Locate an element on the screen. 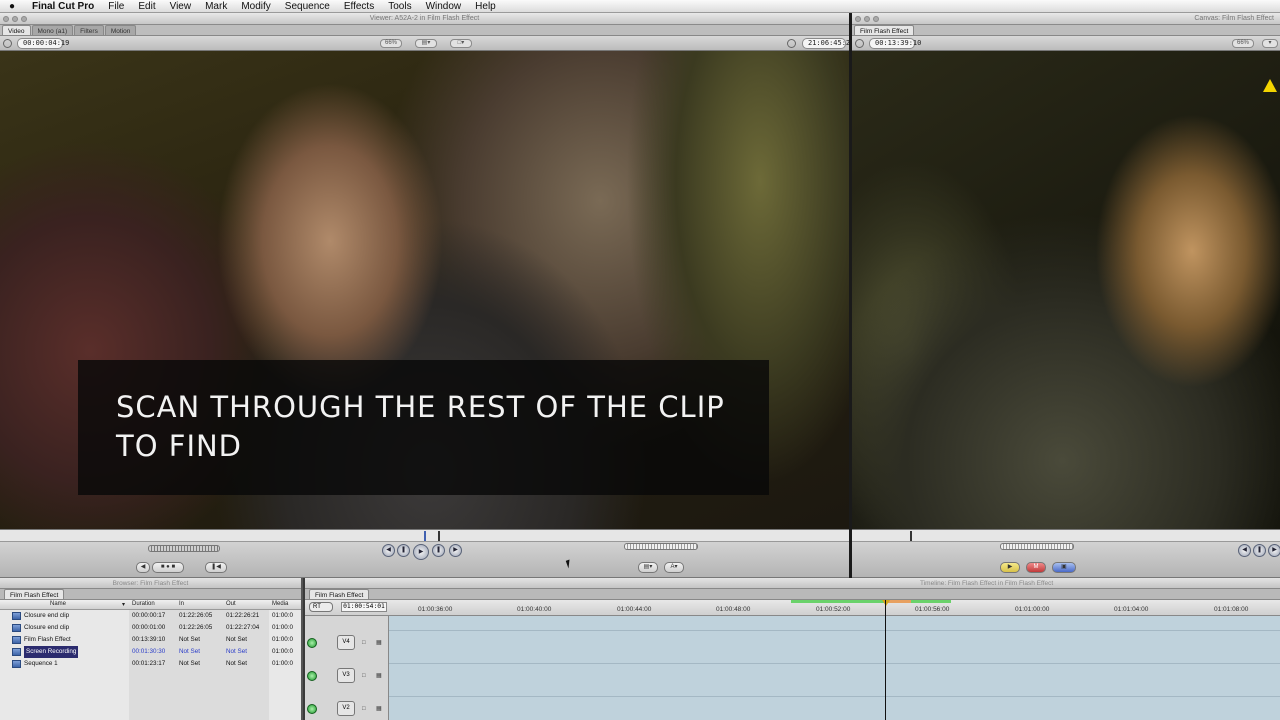 The height and width of the screenshot is (720, 1280). col-name: Name is located at coordinates (58, 604).